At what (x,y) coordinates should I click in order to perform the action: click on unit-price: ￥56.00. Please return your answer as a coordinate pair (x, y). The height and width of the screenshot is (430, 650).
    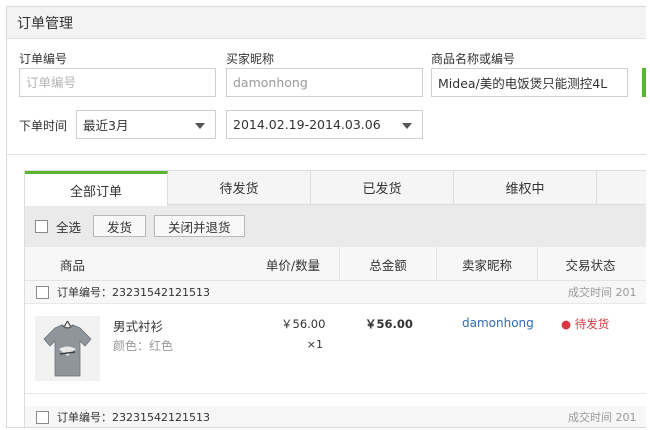
    Looking at the image, I should click on (303, 324).